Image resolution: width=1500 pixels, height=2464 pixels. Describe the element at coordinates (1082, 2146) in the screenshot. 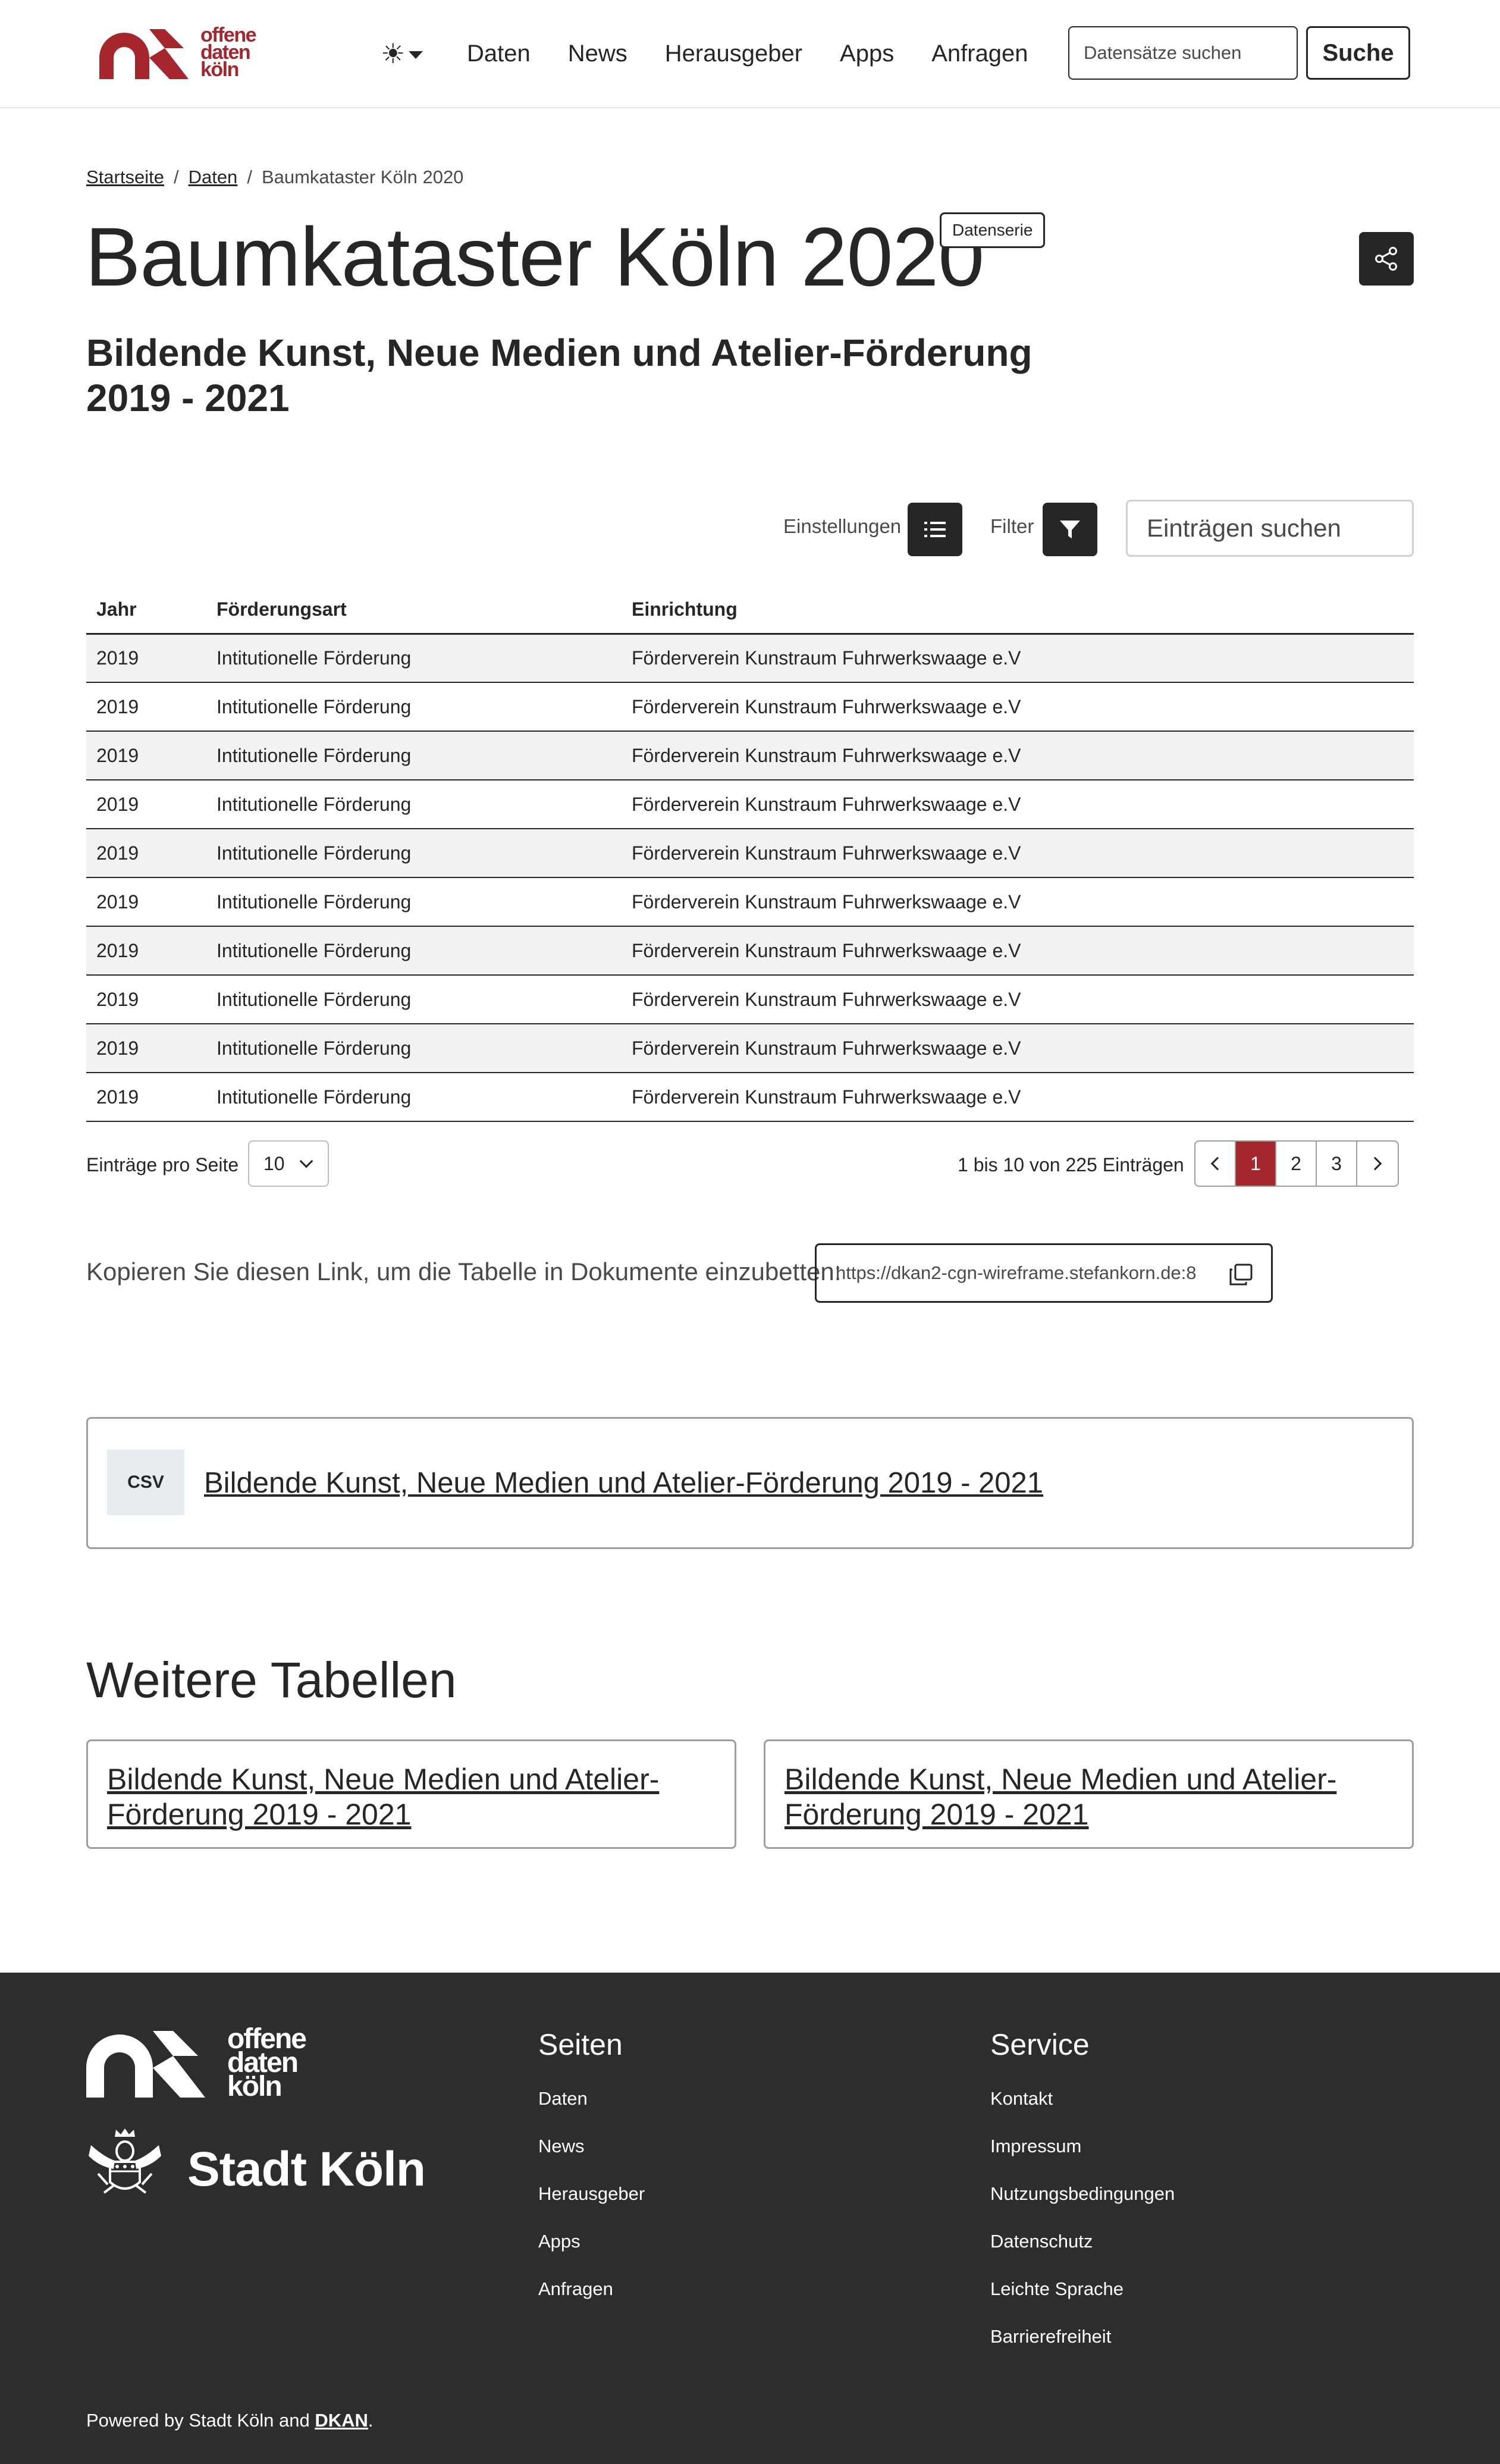

I see `footer-link-impressum: Impressum` at that location.